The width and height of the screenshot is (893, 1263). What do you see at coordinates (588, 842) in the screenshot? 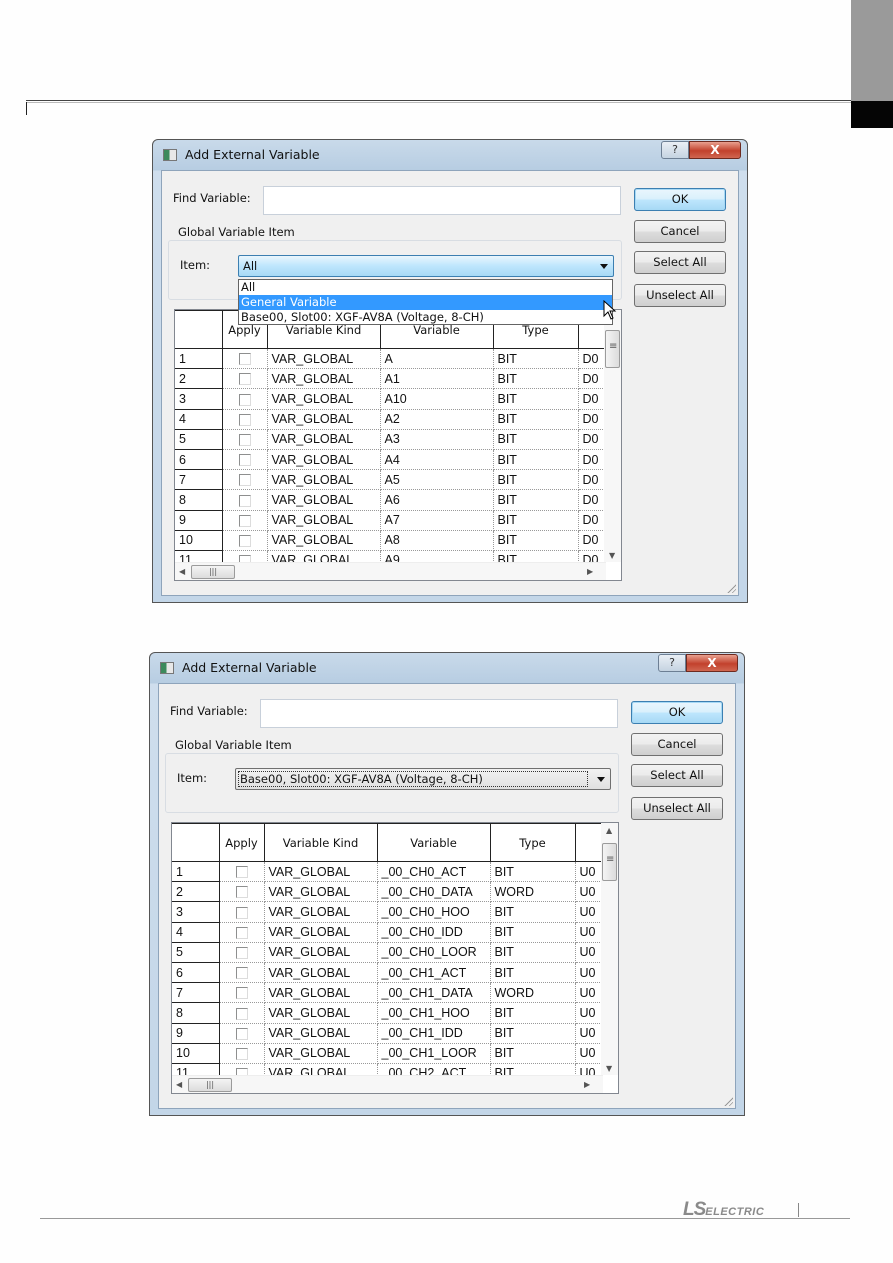
I see `column-header-address` at bounding box center [588, 842].